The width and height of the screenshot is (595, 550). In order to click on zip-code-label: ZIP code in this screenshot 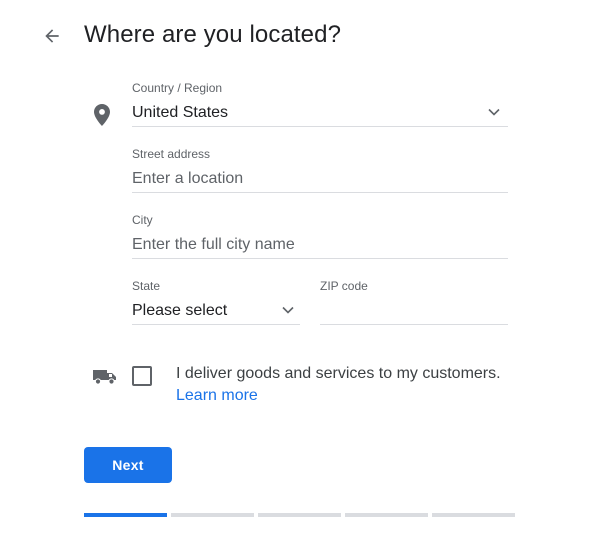, I will do `click(344, 286)`.